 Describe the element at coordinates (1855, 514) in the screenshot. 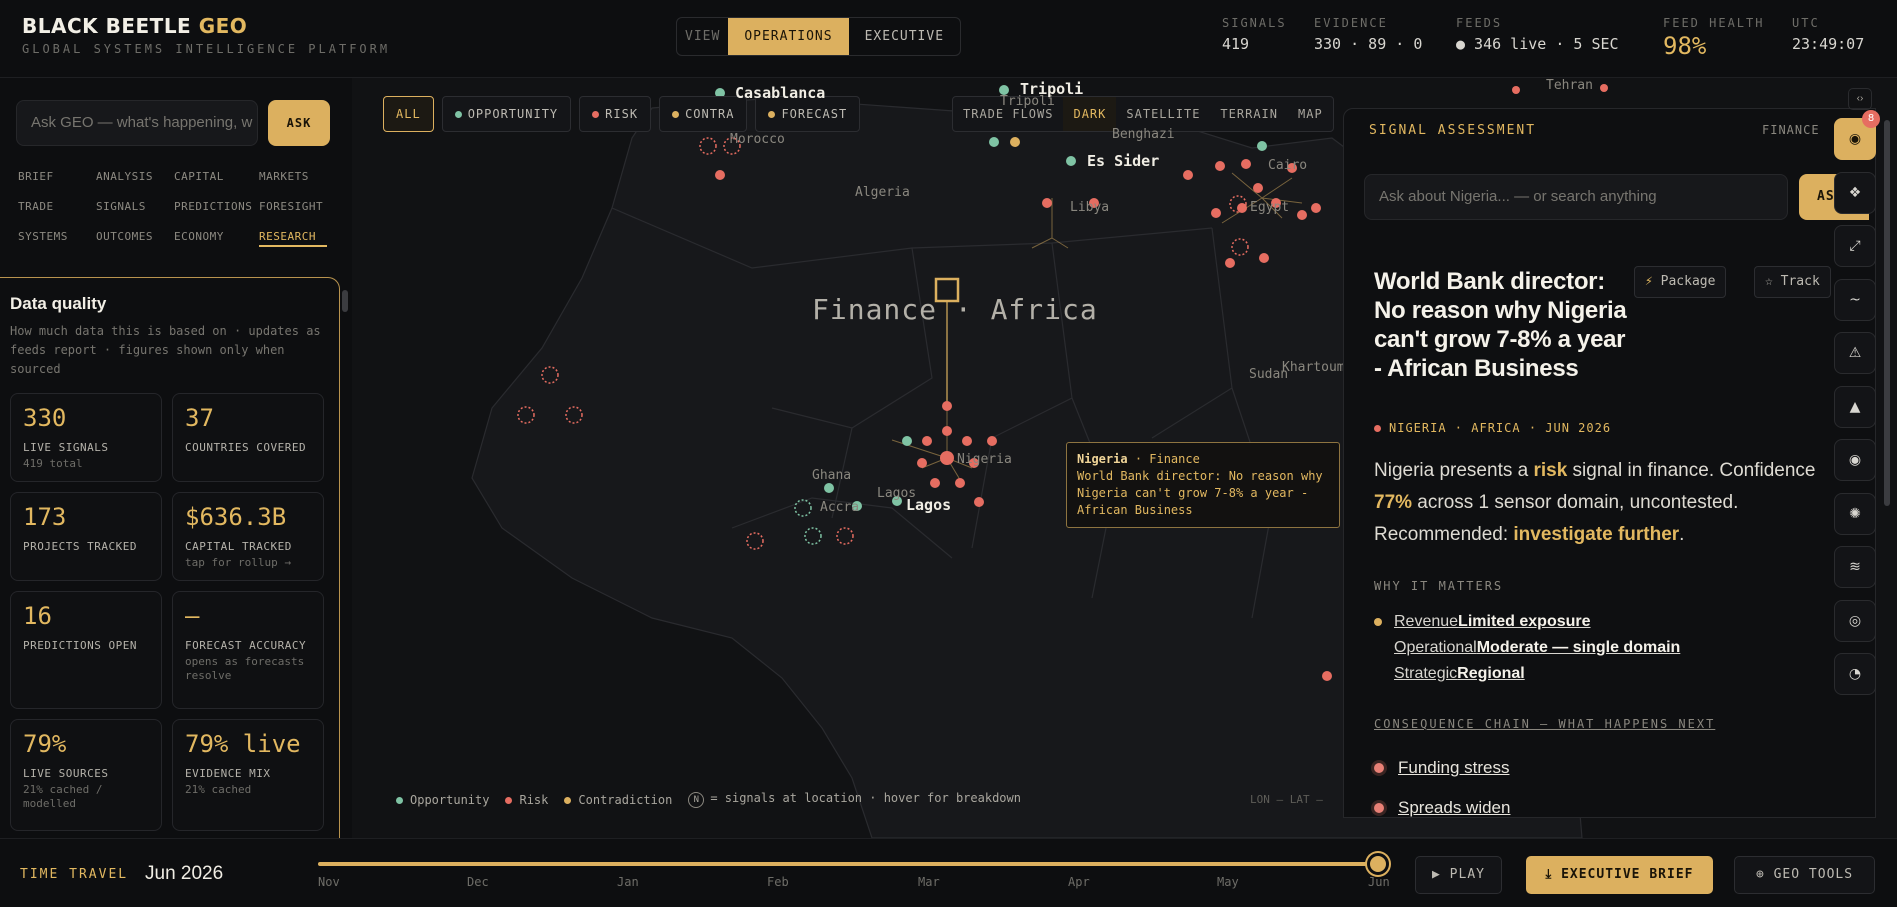

I see `sun-icon: ✺` at that location.